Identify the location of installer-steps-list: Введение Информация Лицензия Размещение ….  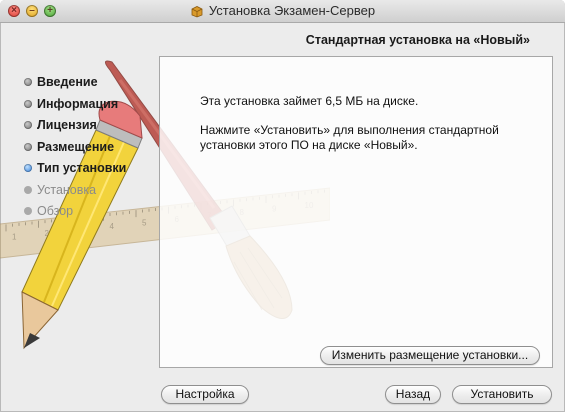
(75, 149).